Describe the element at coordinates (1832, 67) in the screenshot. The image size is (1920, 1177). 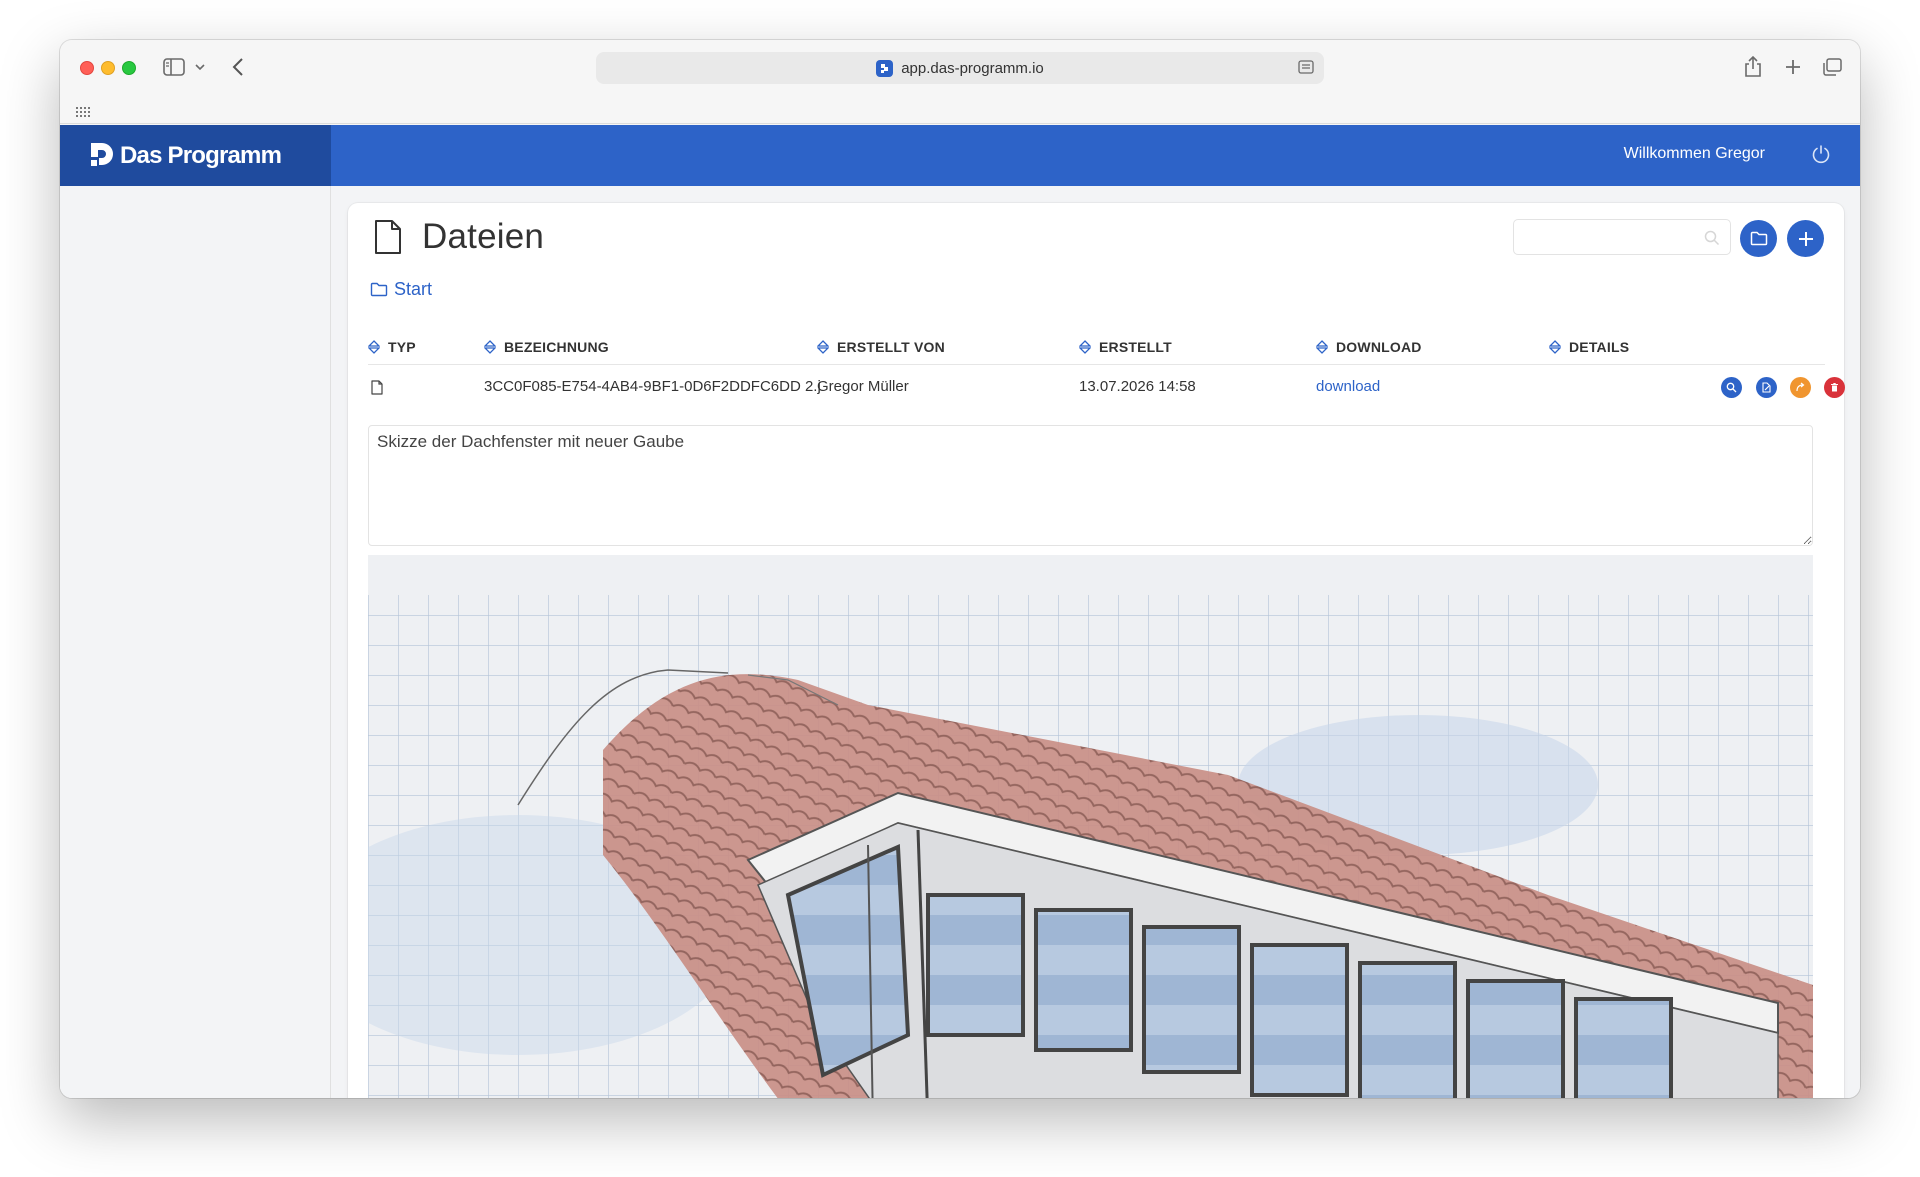
I see `tab-overview-icon` at that location.